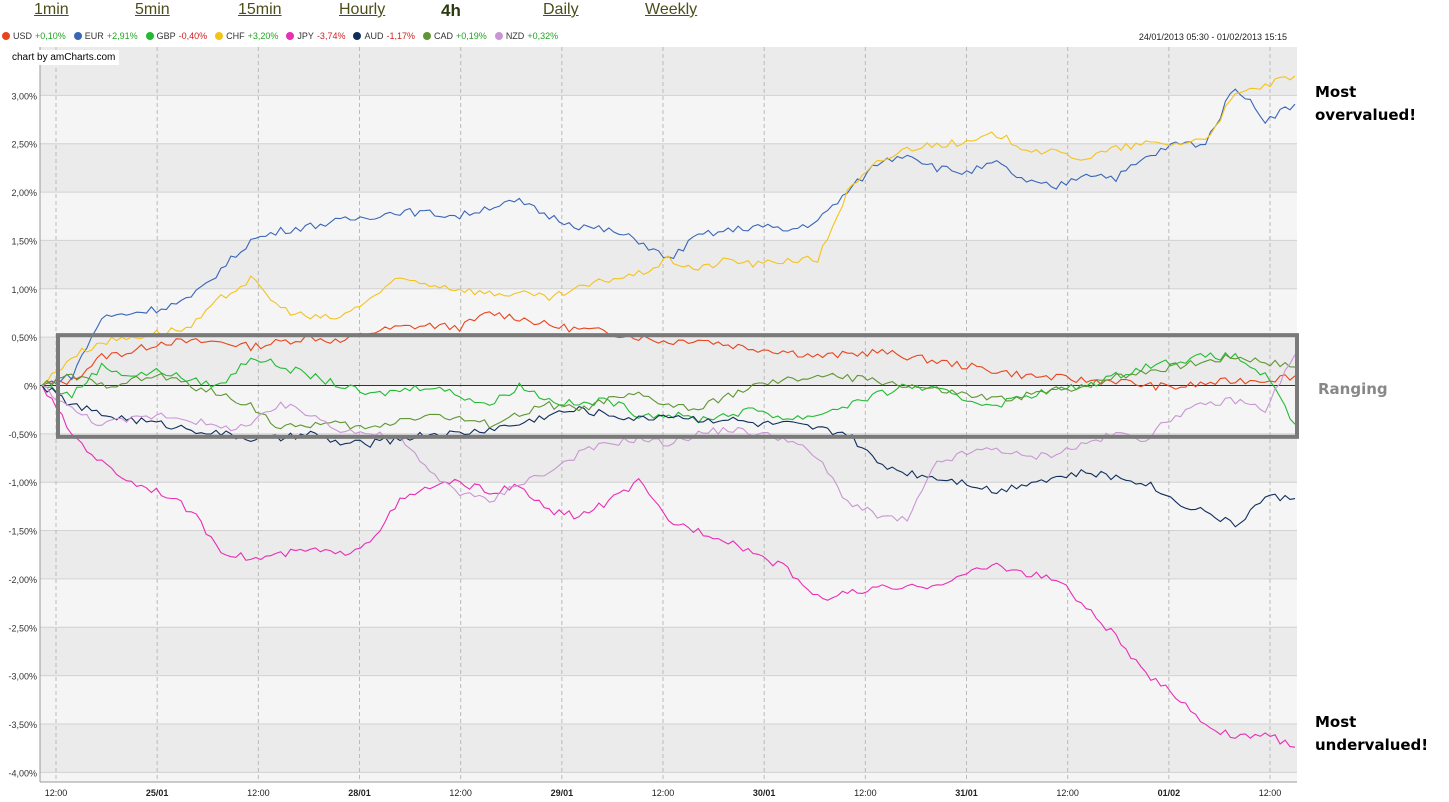 The image size is (1449, 802). Describe the element at coordinates (305, 36) in the screenshot. I see `legend-label: JPY` at that location.